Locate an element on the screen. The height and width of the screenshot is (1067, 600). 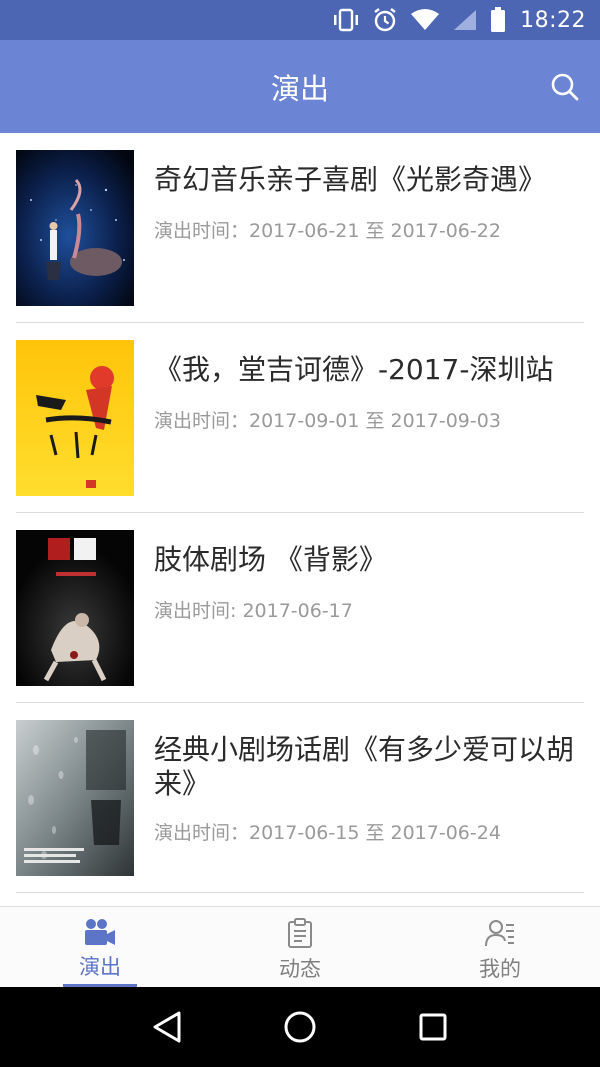
signal-icon is located at coordinates (465, 20).